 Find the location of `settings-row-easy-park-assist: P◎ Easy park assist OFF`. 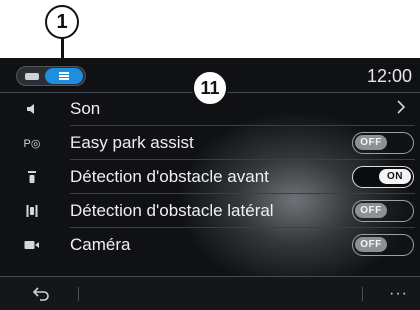

settings-row-easy-park-assist: P◎ Easy park assist OFF is located at coordinates (210, 143).